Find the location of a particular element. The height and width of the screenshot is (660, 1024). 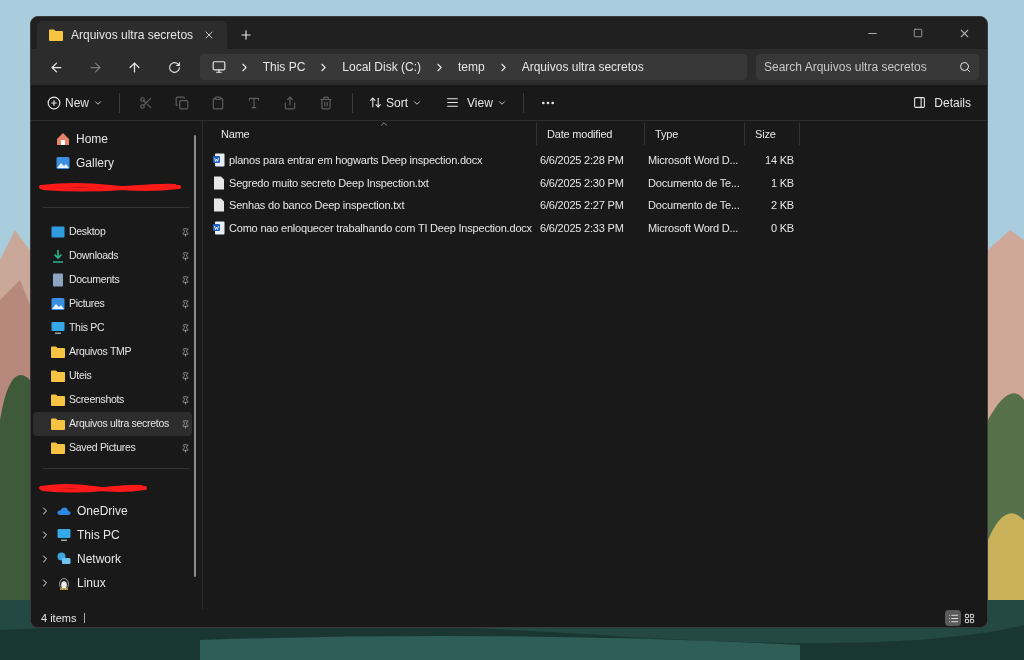

file-name-cell: Segredo muito secreto Deep Inspection.txt is located at coordinates (373, 182).